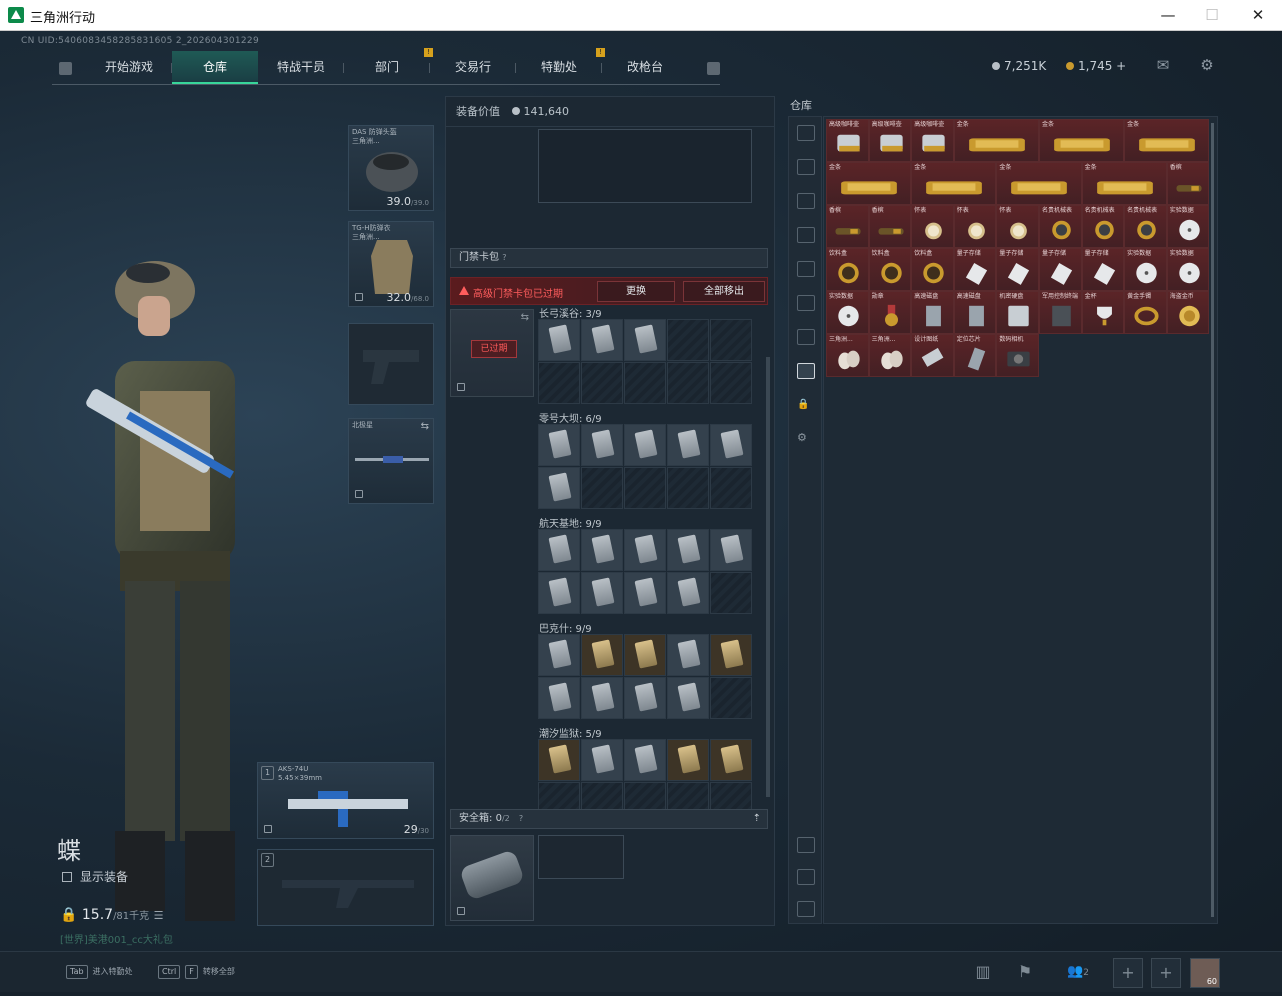  What do you see at coordinates (1212, 520) in the screenshot?
I see `stash-scrollbar` at bounding box center [1212, 520].